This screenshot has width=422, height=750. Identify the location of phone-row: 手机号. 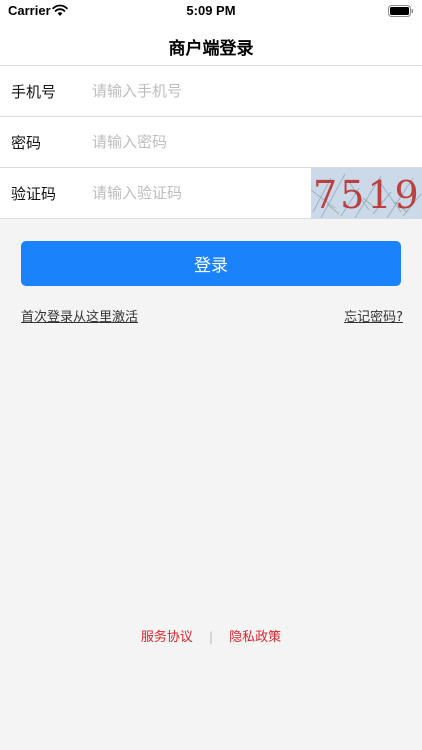
(211, 91).